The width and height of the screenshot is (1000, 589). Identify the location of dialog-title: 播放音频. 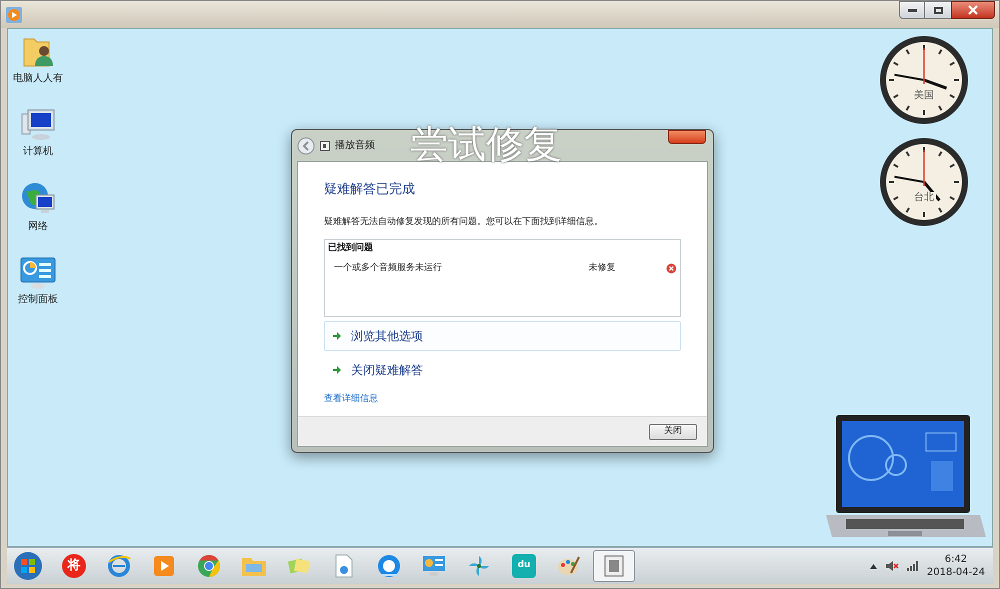
(355, 145).